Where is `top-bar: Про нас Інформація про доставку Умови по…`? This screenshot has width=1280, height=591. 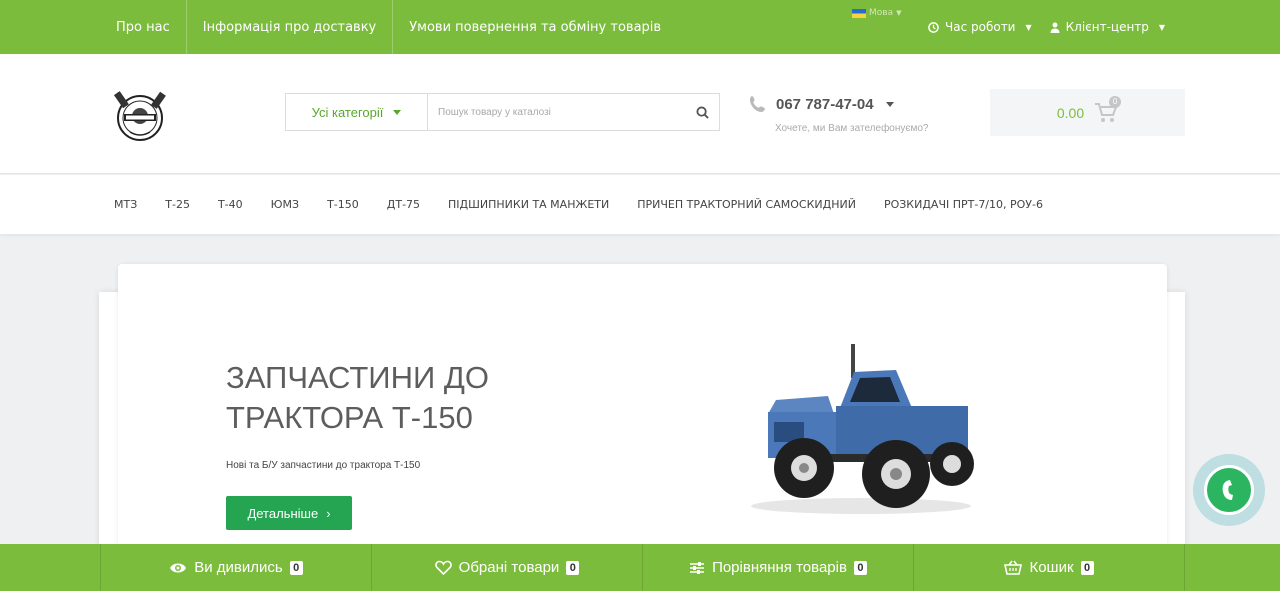
top-bar: Про нас Інформація про доставку Умови по… is located at coordinates (640, 27).